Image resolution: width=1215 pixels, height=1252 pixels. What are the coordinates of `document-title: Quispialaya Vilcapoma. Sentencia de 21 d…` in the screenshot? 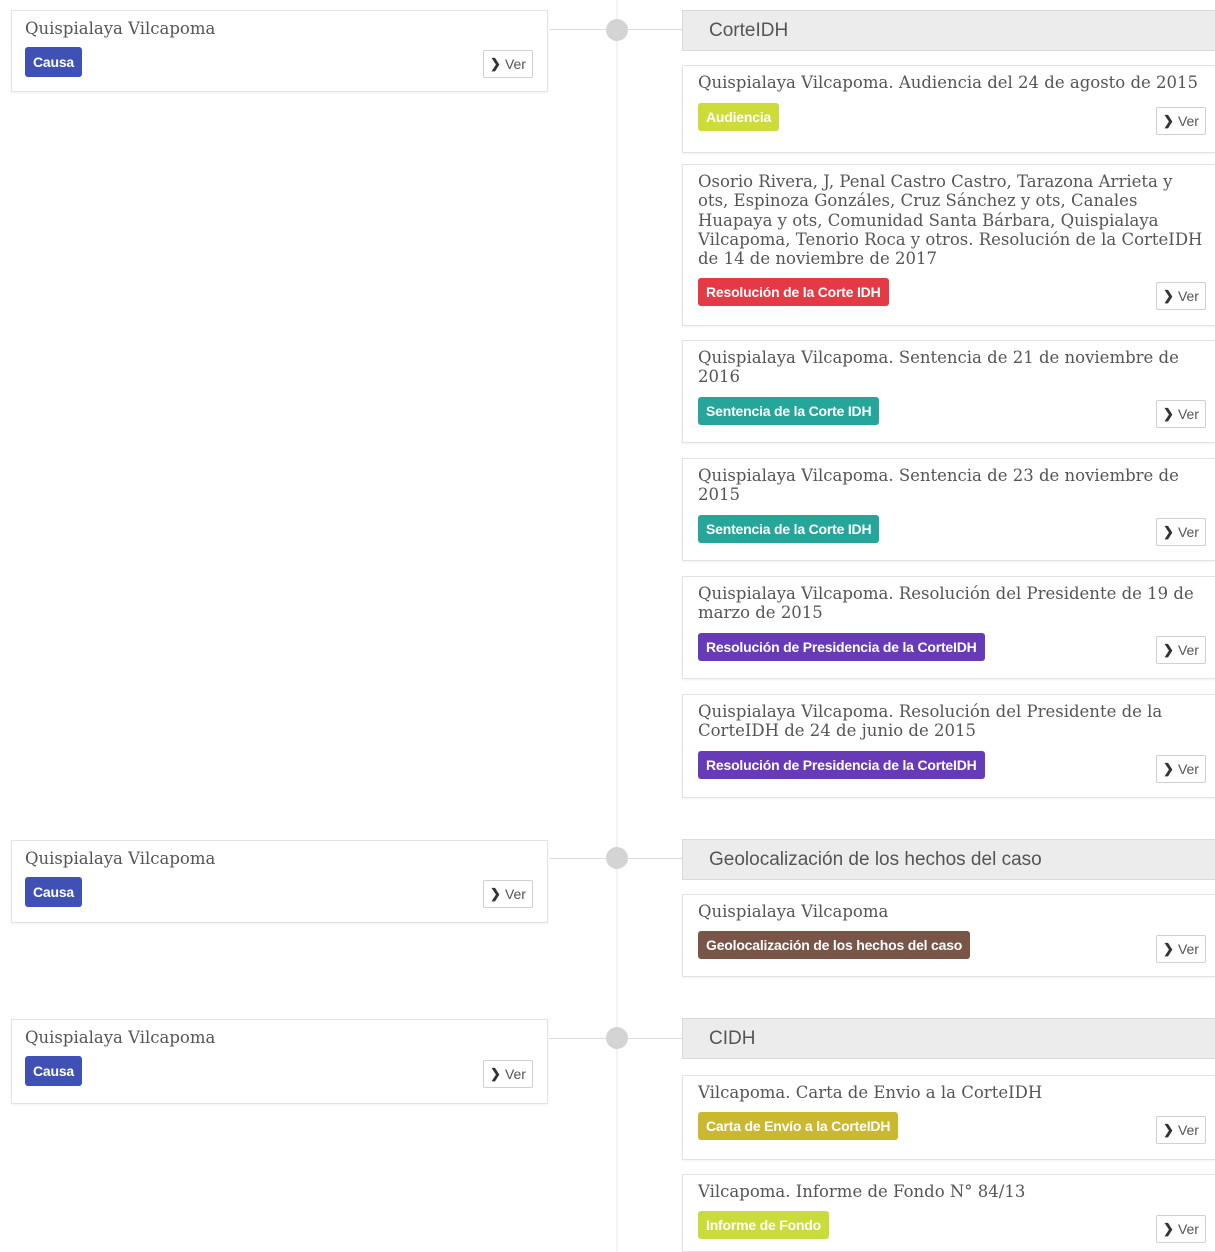 It's located at (938, 367).